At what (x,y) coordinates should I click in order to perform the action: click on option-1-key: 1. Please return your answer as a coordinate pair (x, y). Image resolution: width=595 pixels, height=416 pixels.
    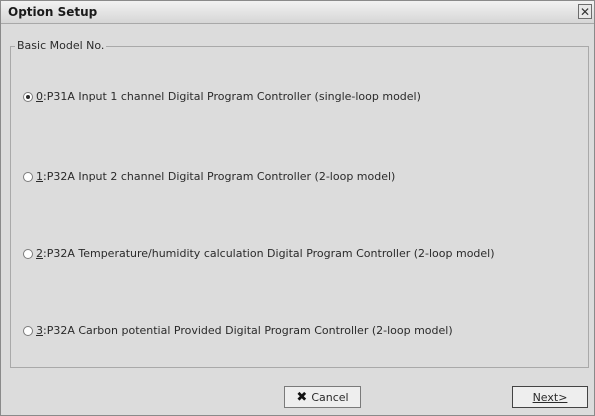
    Looking at the image, I should click on (39, 176).